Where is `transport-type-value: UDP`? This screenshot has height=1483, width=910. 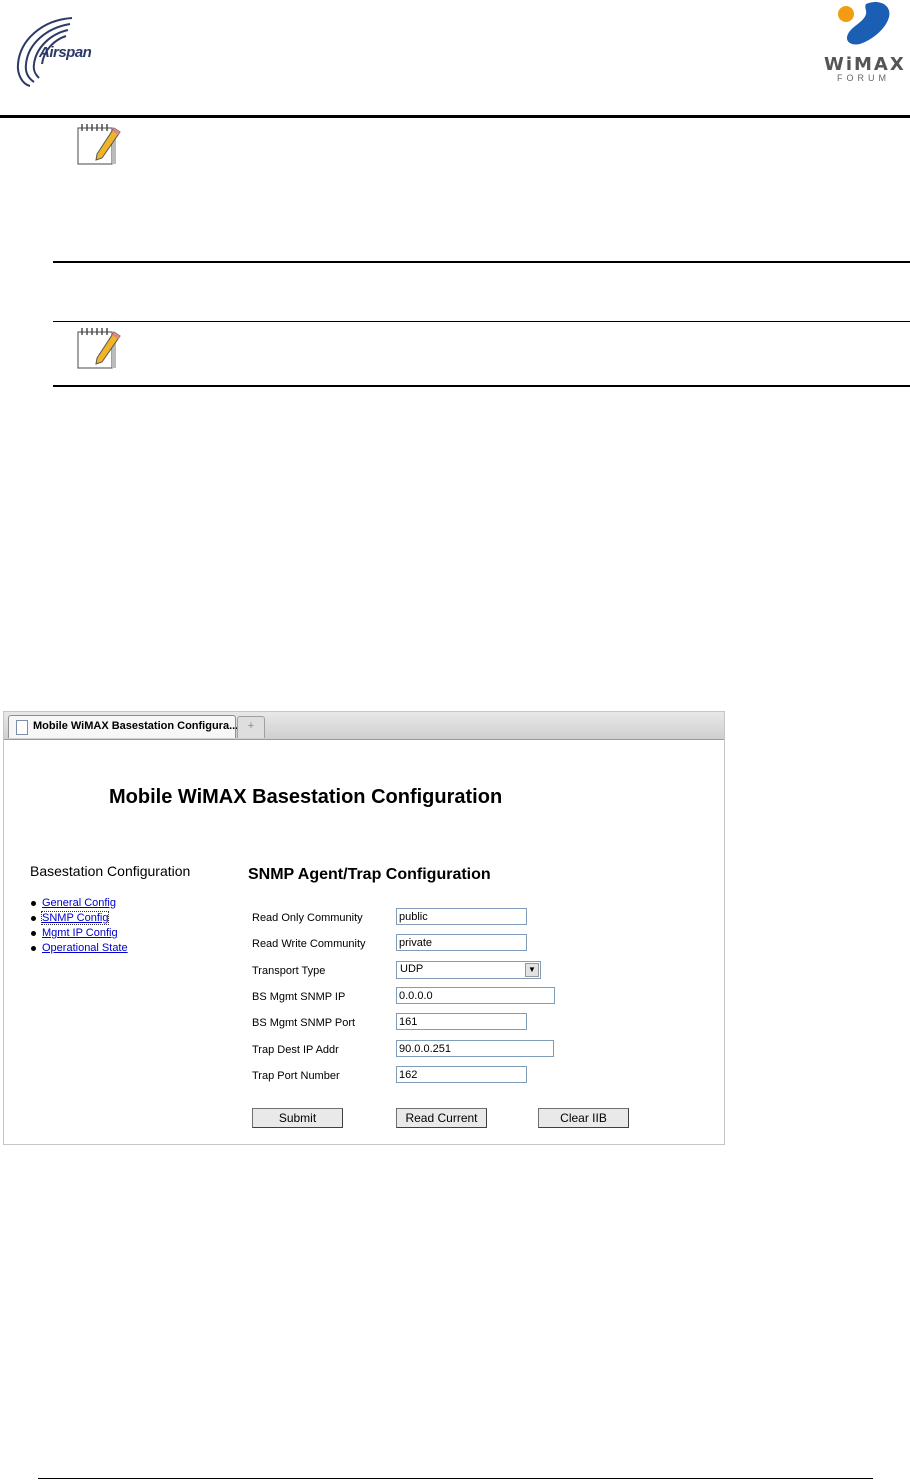
transport-type-value: UDP is located at coordinates (412, 969).